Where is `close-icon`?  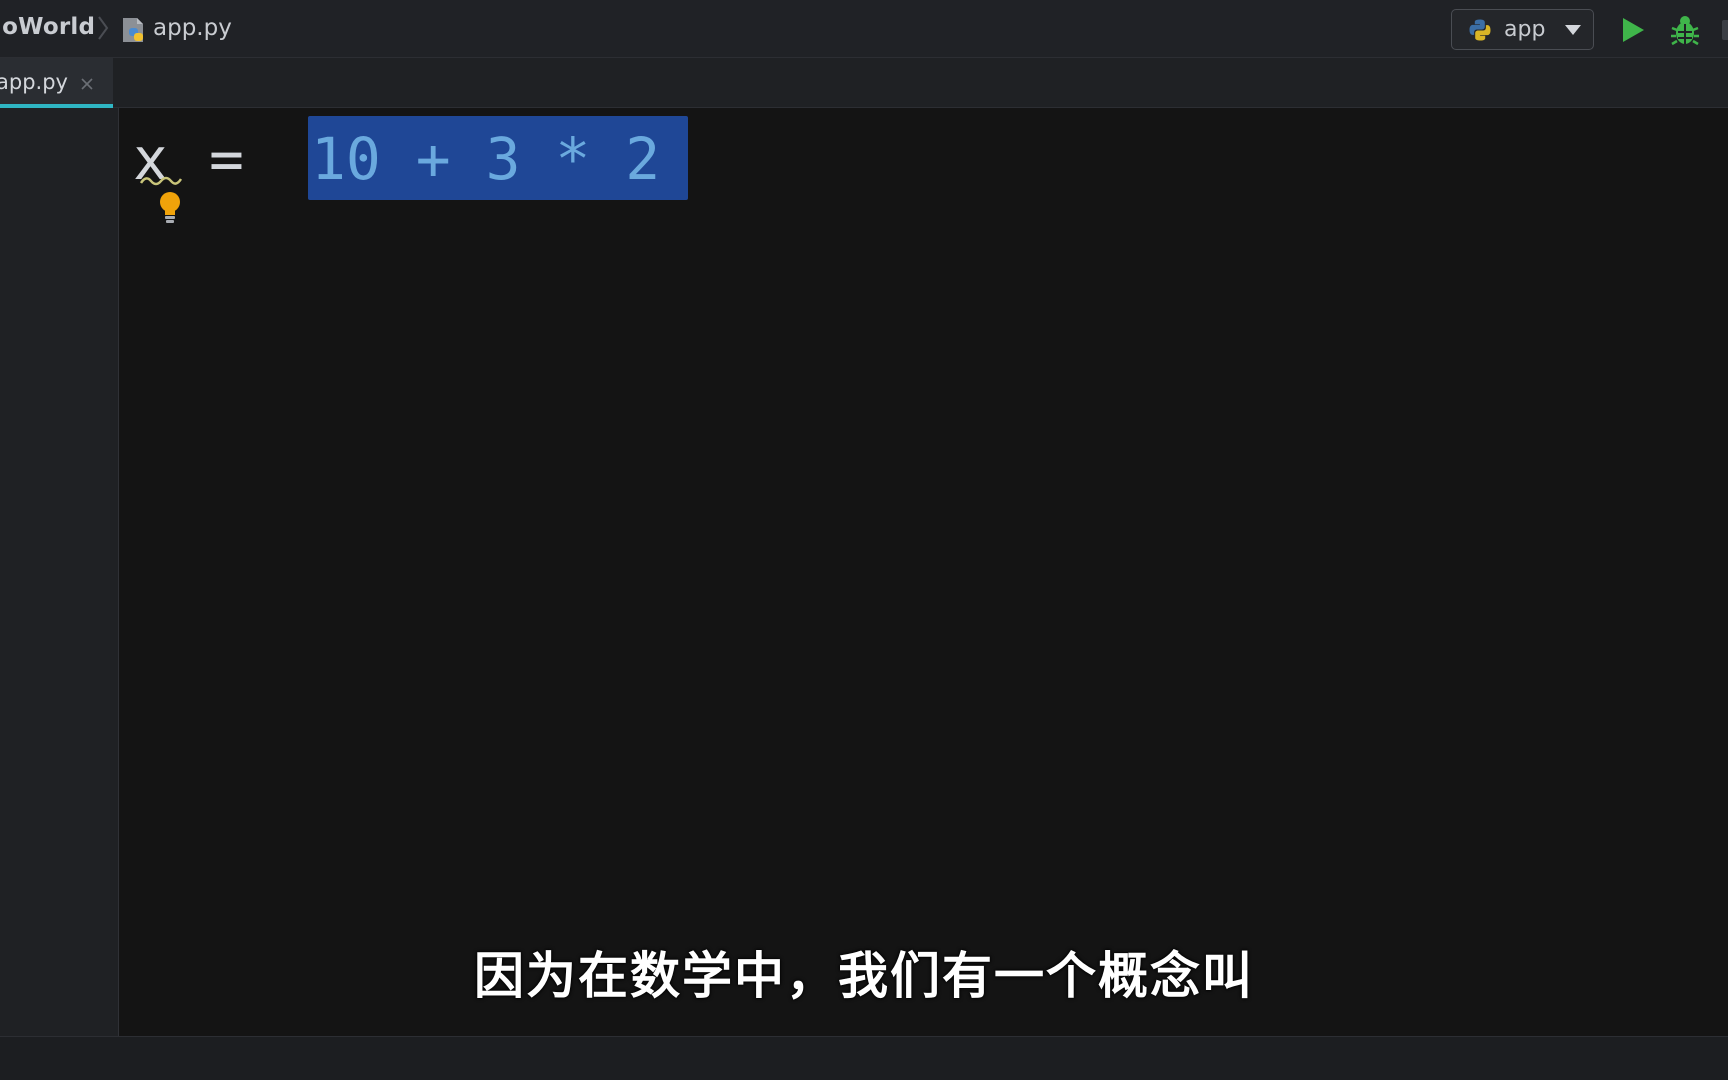 close-icon is located at coordinates (87, 84).